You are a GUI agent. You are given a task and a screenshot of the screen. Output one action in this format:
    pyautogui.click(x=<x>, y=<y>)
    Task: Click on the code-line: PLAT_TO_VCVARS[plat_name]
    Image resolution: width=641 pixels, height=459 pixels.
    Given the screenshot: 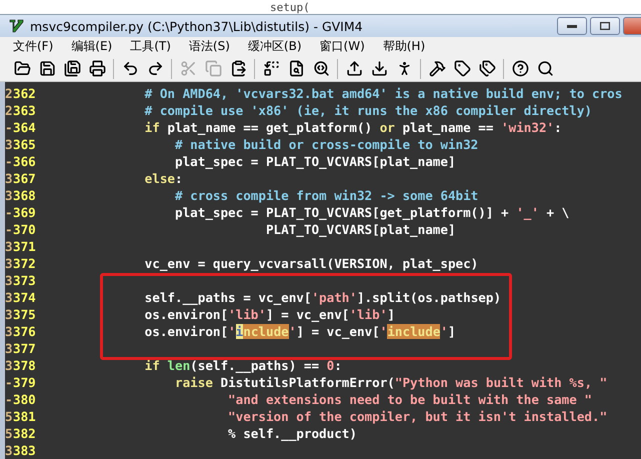 What is the action you would take?
    pyautogui.click(x=360, y=229)
    